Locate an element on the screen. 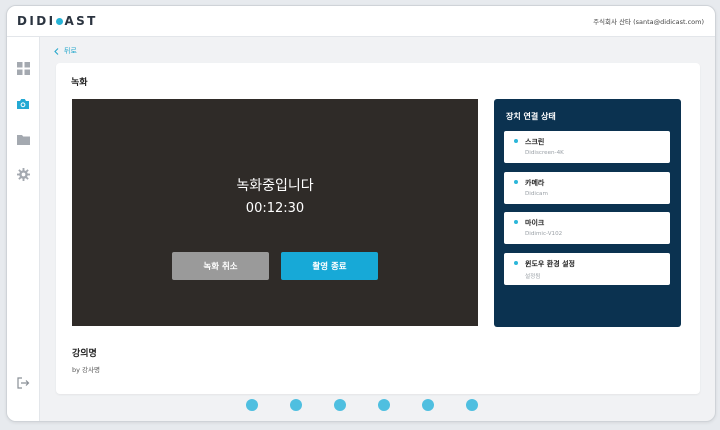  end-recording-button: 촬영 종료 is located at coordinates (329, 266).